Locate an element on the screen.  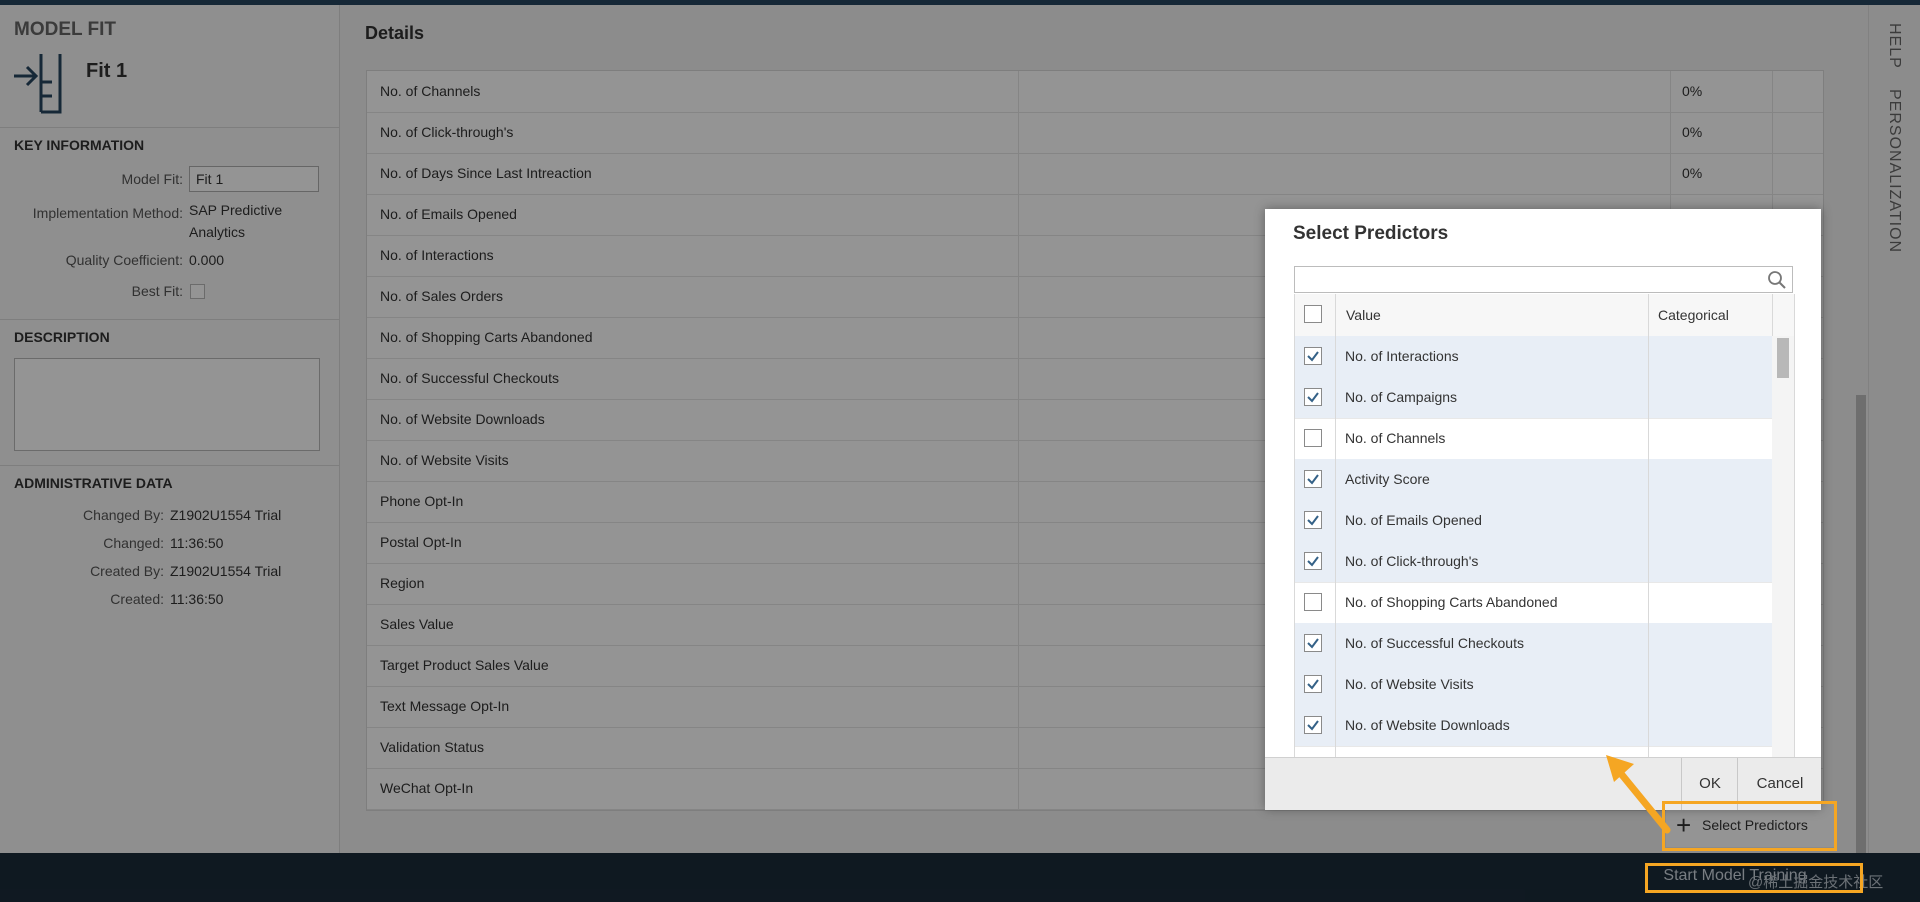
predictor-row: No. of Shopping Carts Abandoned is located at coordinates (1533, 603).